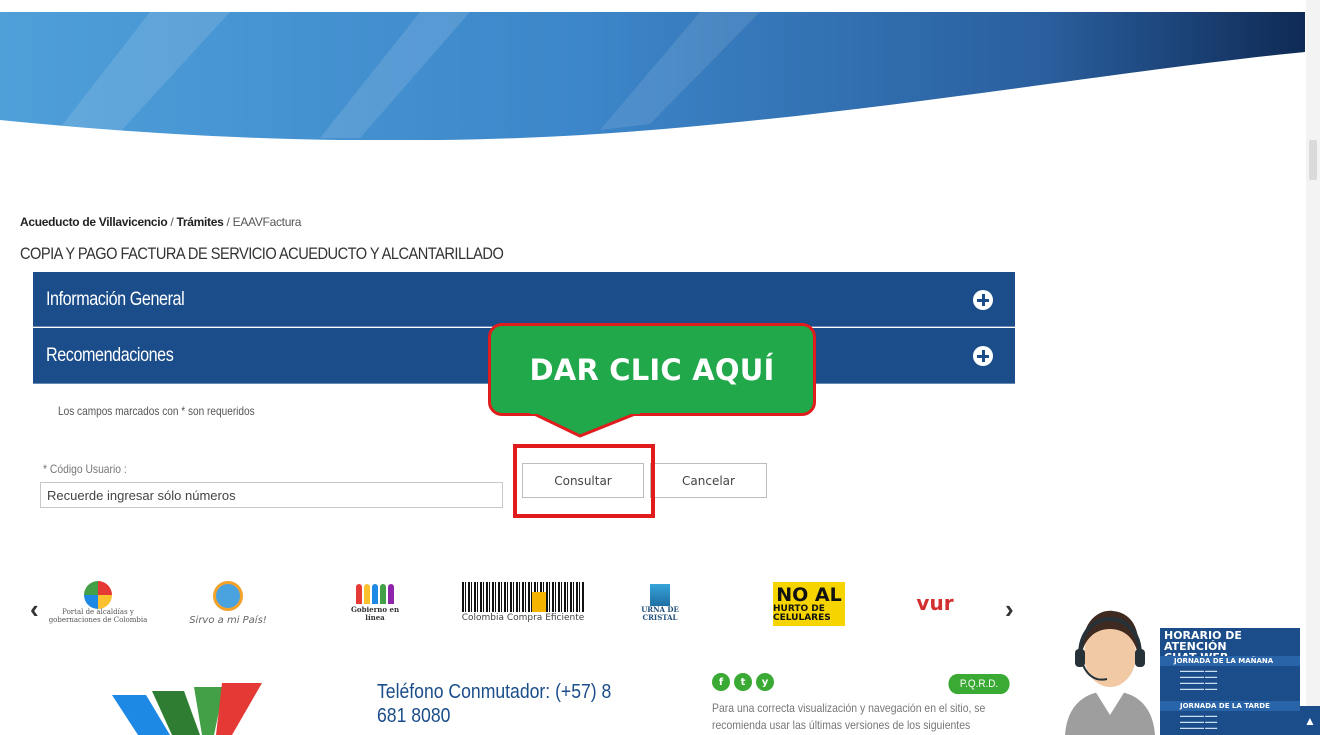 The width and height of the screenshot is (1320, 735). Describe the element at coordinates (375, 594) in the screenshot. I see `people-icon` at that location.